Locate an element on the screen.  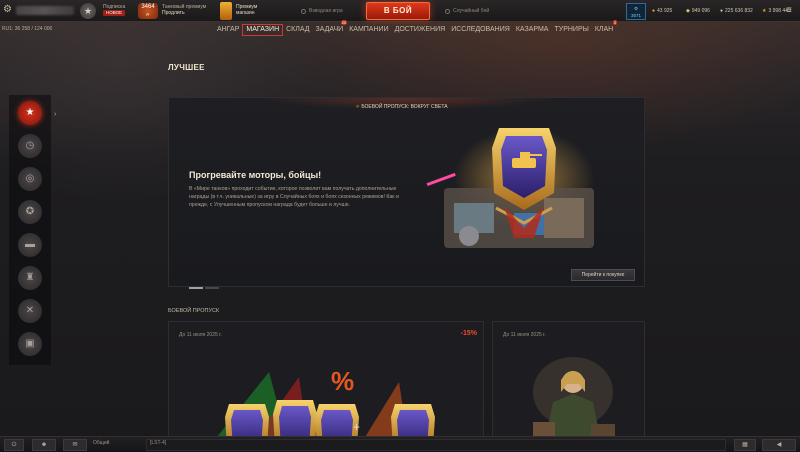
crew-counter: ⚙ 3571 is located at coordinates (636, 11).